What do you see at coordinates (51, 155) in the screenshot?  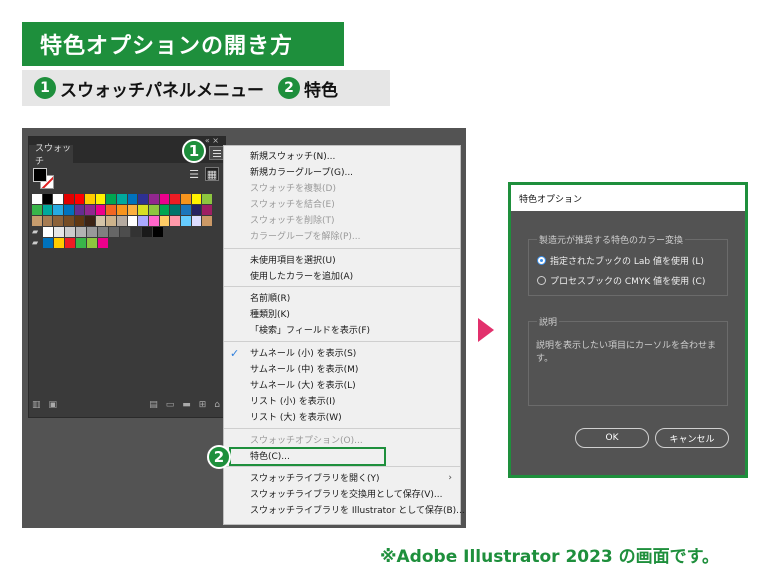 I see `tab-swatches: スウォッチ` at bounding box center [51, 155].